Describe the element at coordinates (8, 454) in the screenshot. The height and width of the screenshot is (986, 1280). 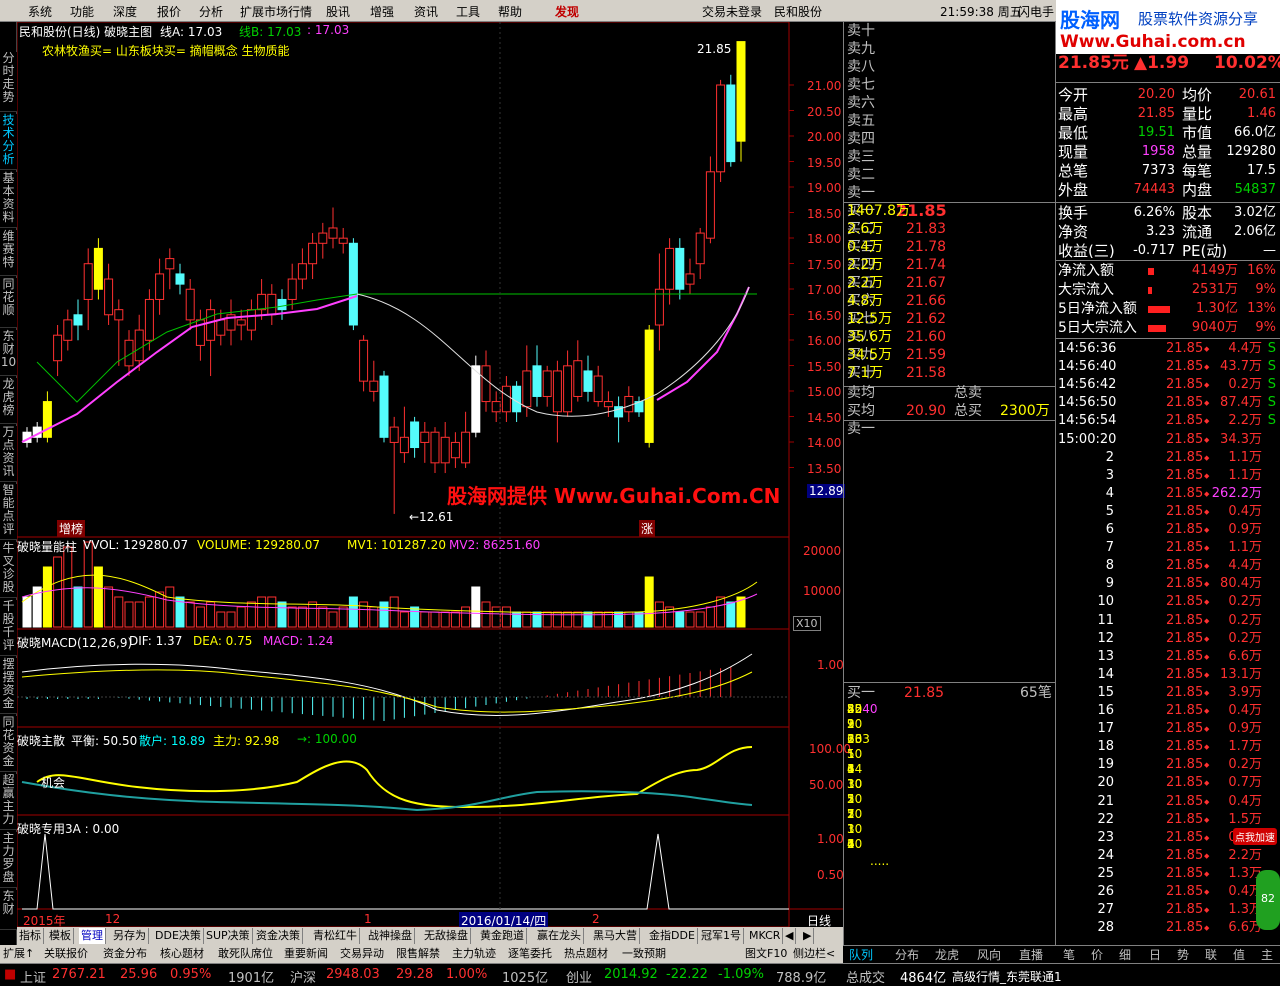
I see `tab-wandian: 万点资讯` at that location.